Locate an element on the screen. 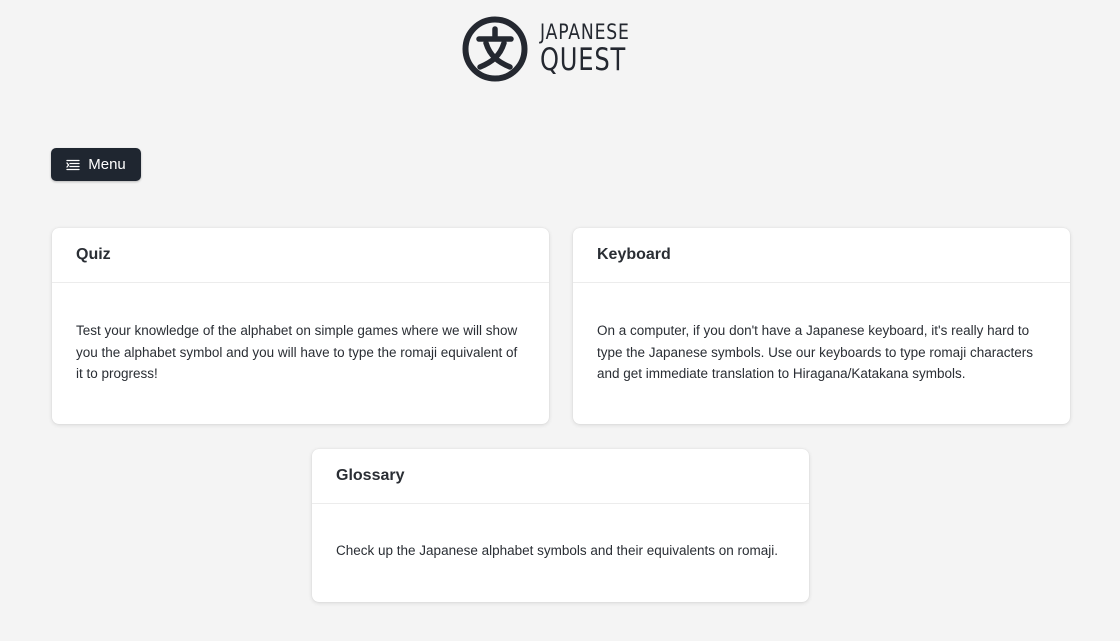 Image resolution: width=1120 pixels, height=641 pixels. glossary-card-title: Glossary is located at coordinates (370, 475).